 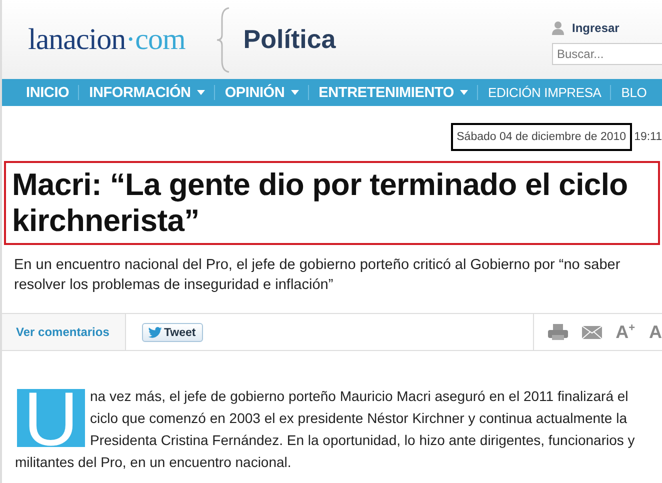 What do you see at coordinates (64, 332) in the screenshot?
I see `comments-link: Ver comentarios` at bounding box center [64, 332].